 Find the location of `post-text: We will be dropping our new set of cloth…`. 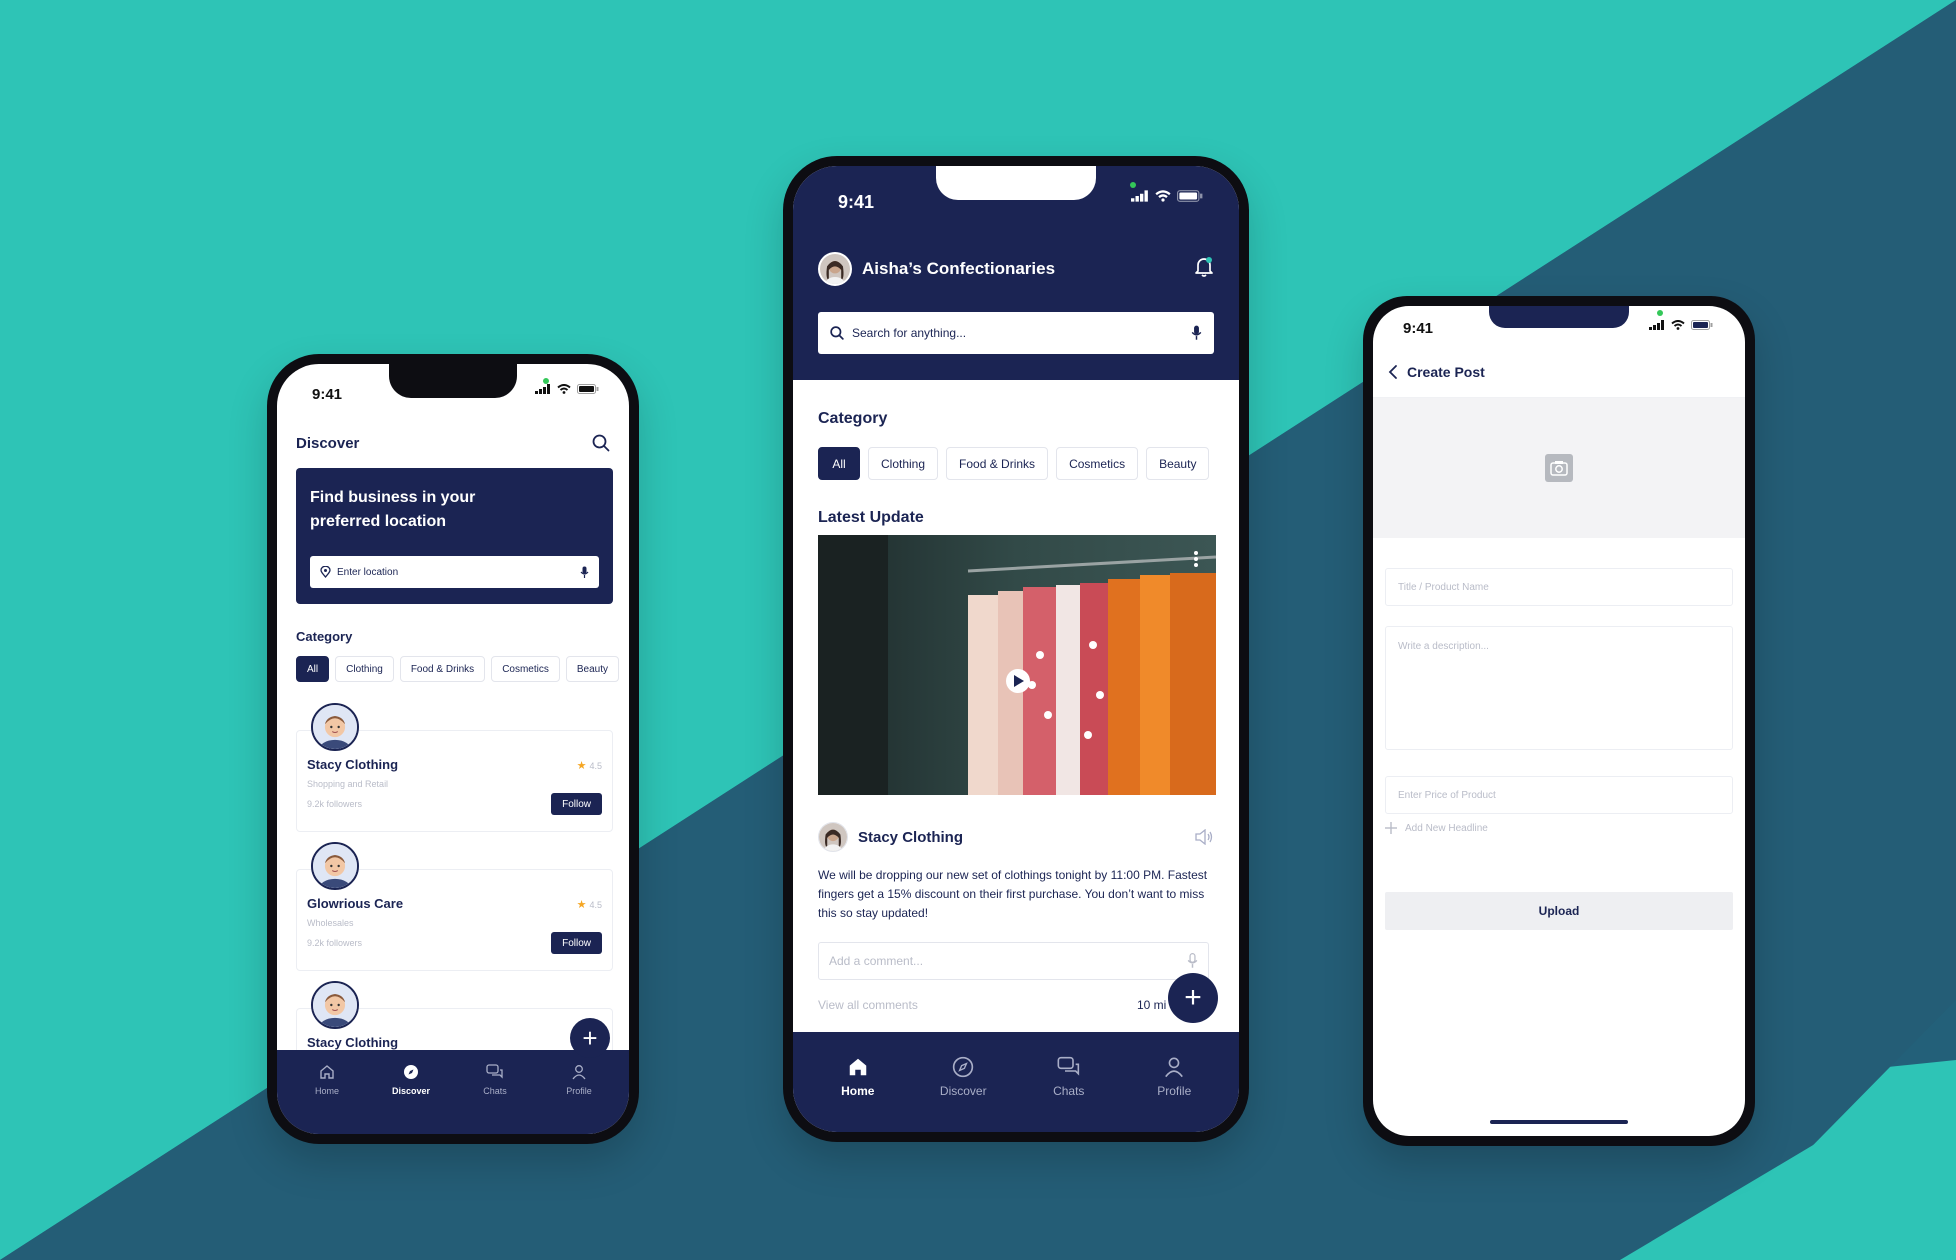

post-text: We will be dropping our new set of cloth… is located at coordinates (1013, 894).